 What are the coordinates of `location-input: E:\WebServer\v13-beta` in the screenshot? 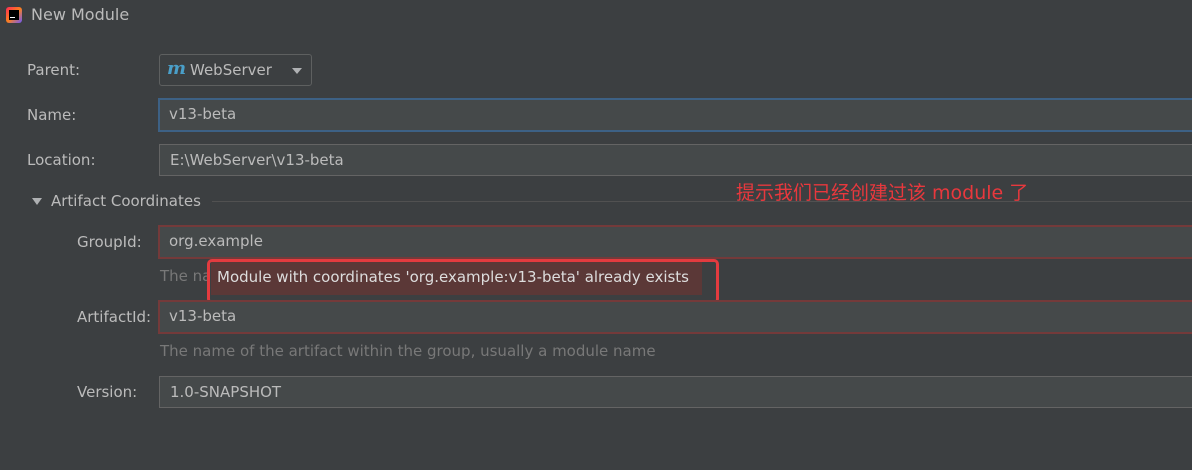 It's located at (675, 160).